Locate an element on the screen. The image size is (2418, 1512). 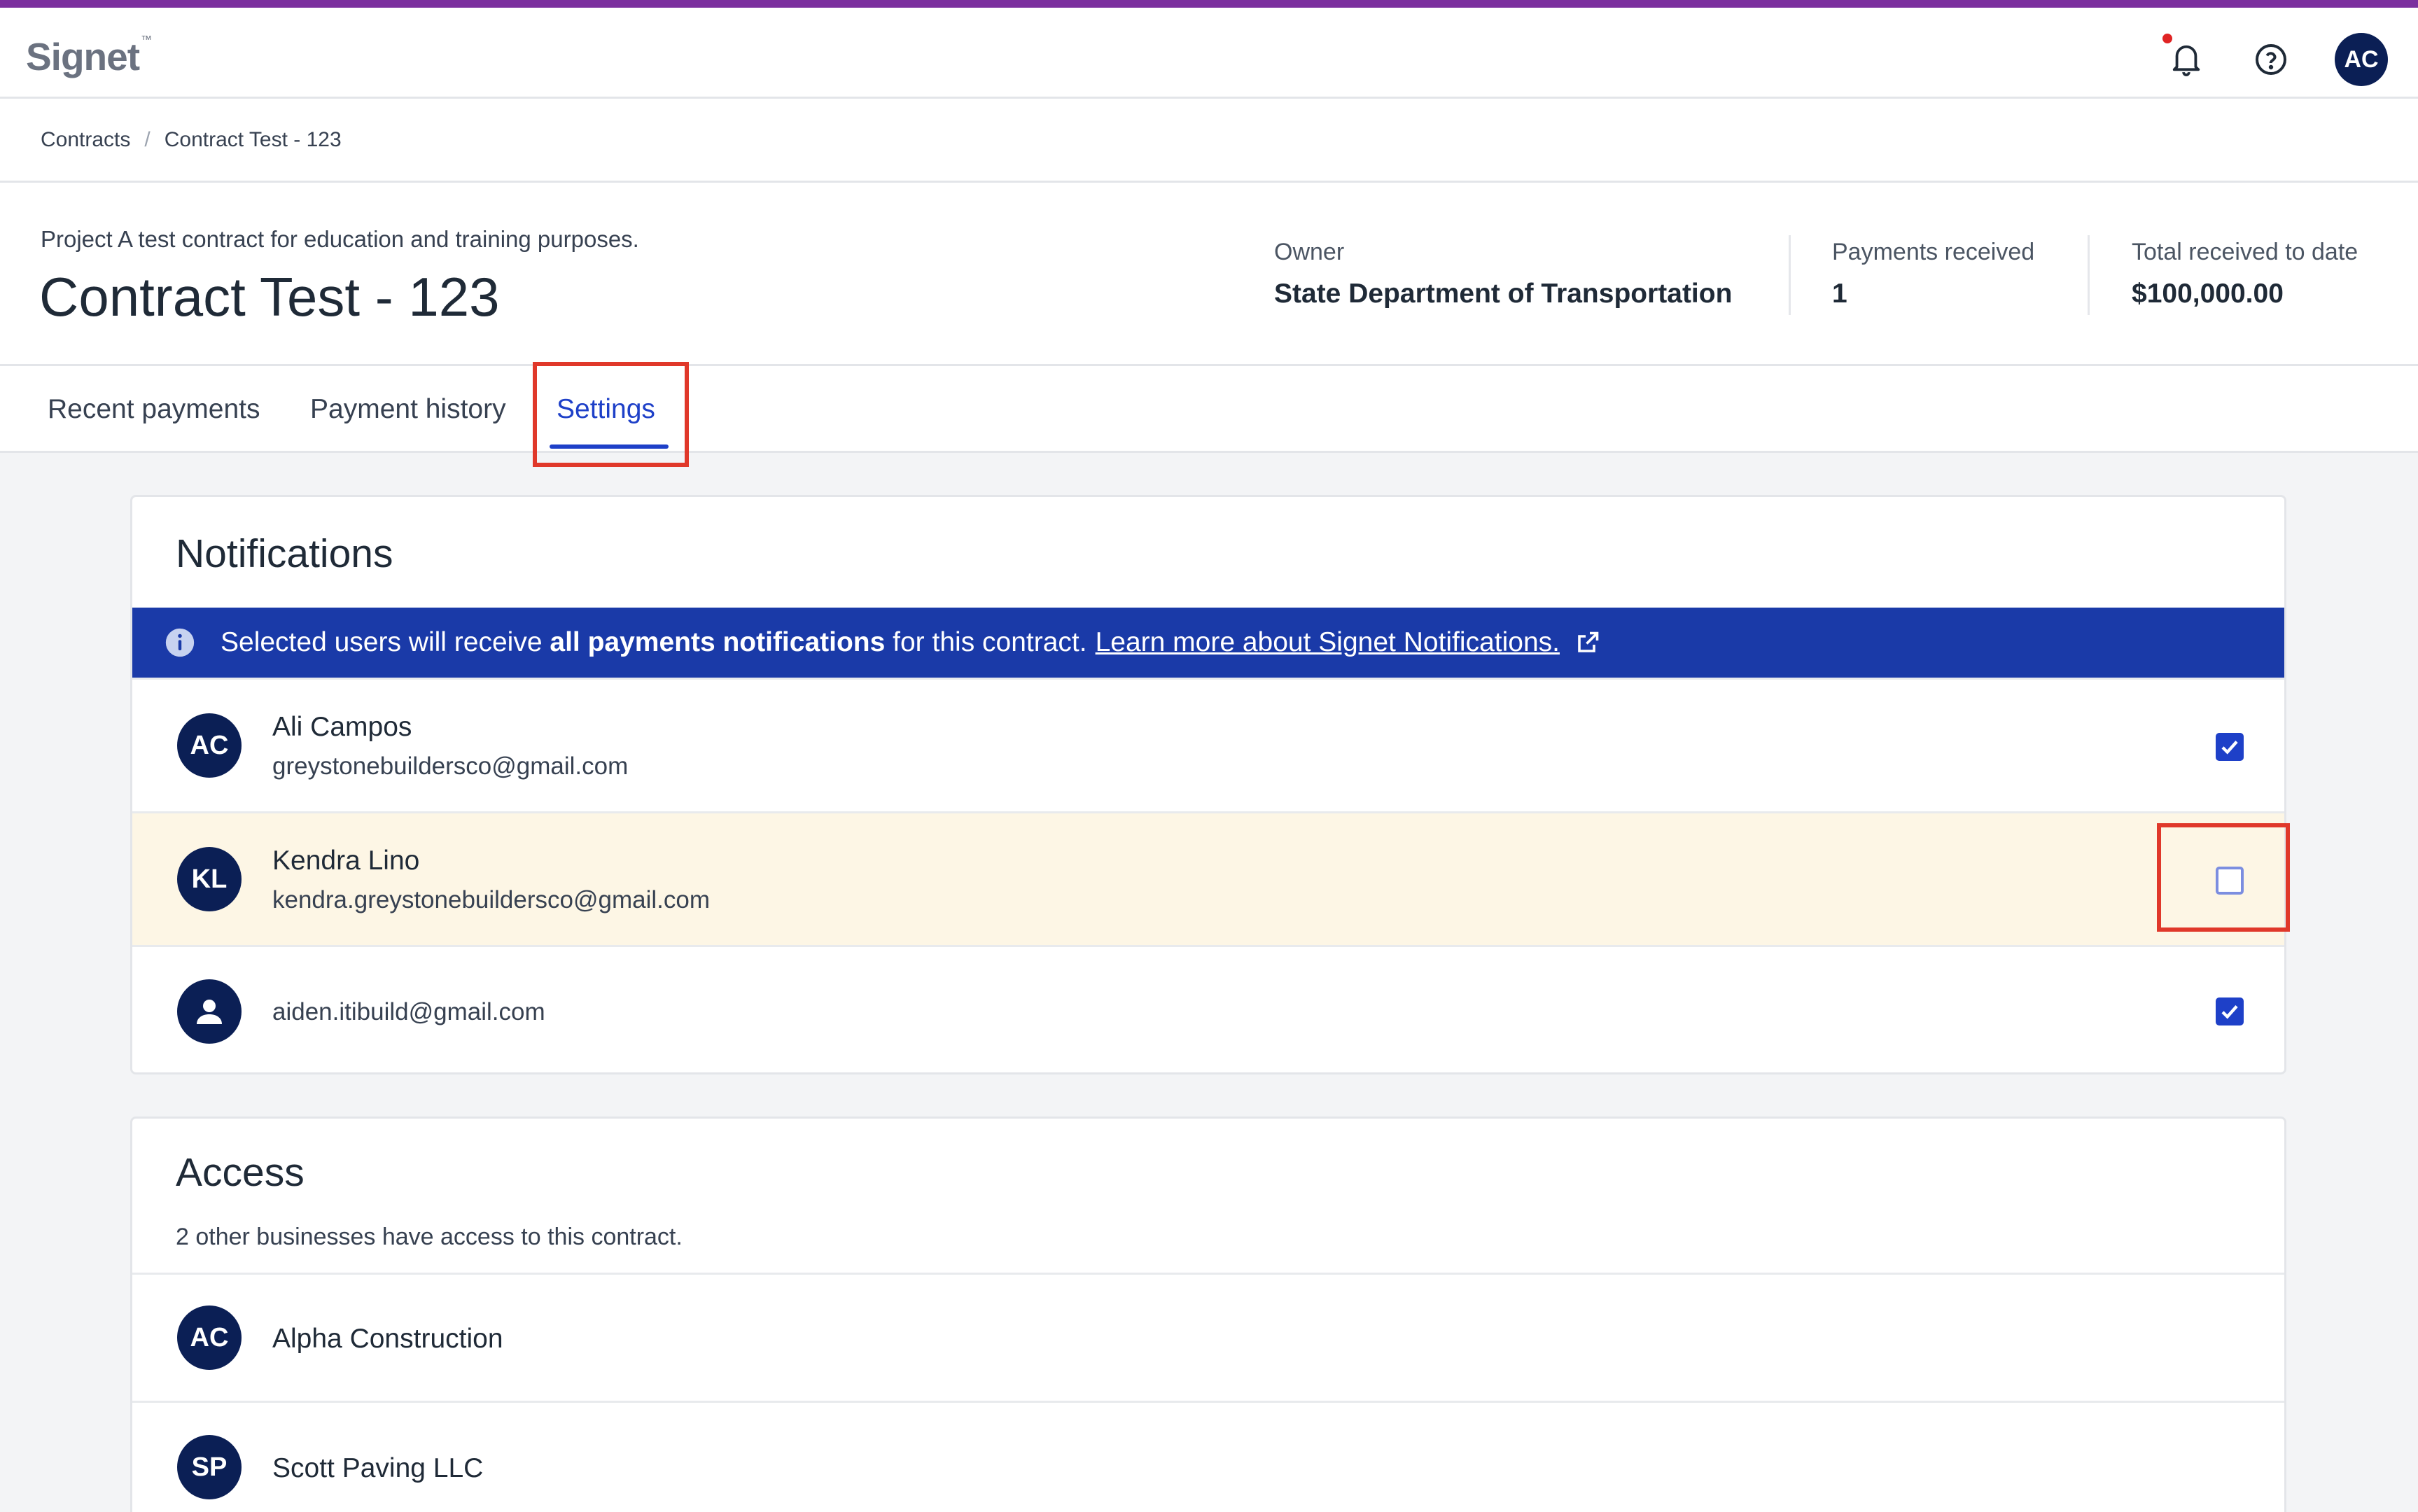
user-name: Ali Campos is located at coordinates (342, 727).